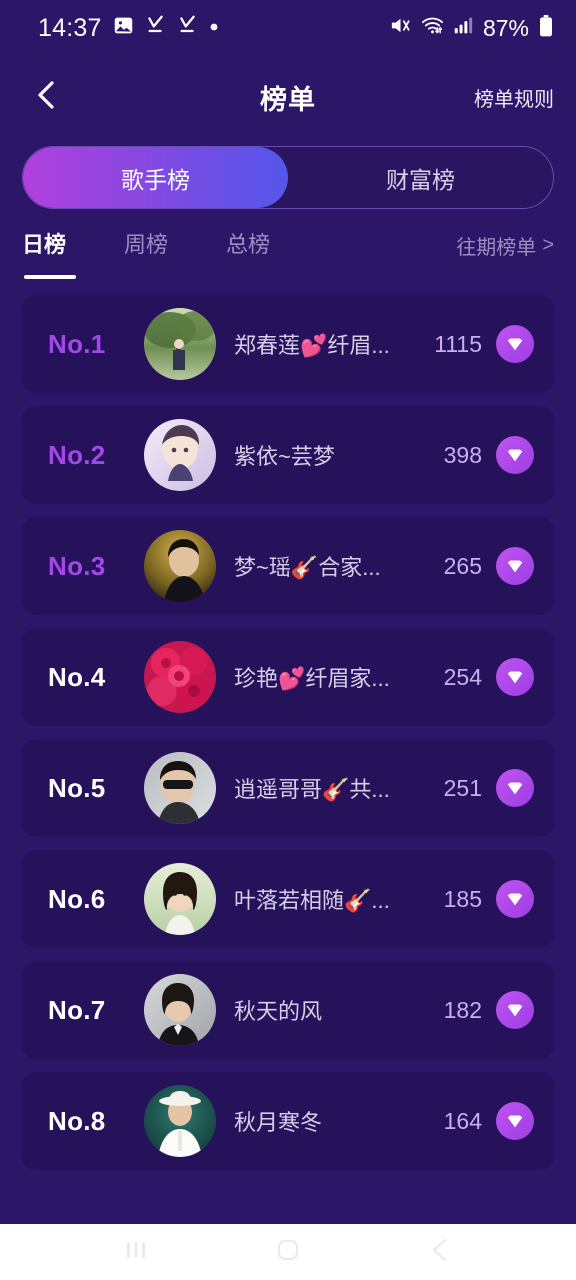 The image size is (576, 1280). I want to click on rank-label: No.4, so click(77, 676).